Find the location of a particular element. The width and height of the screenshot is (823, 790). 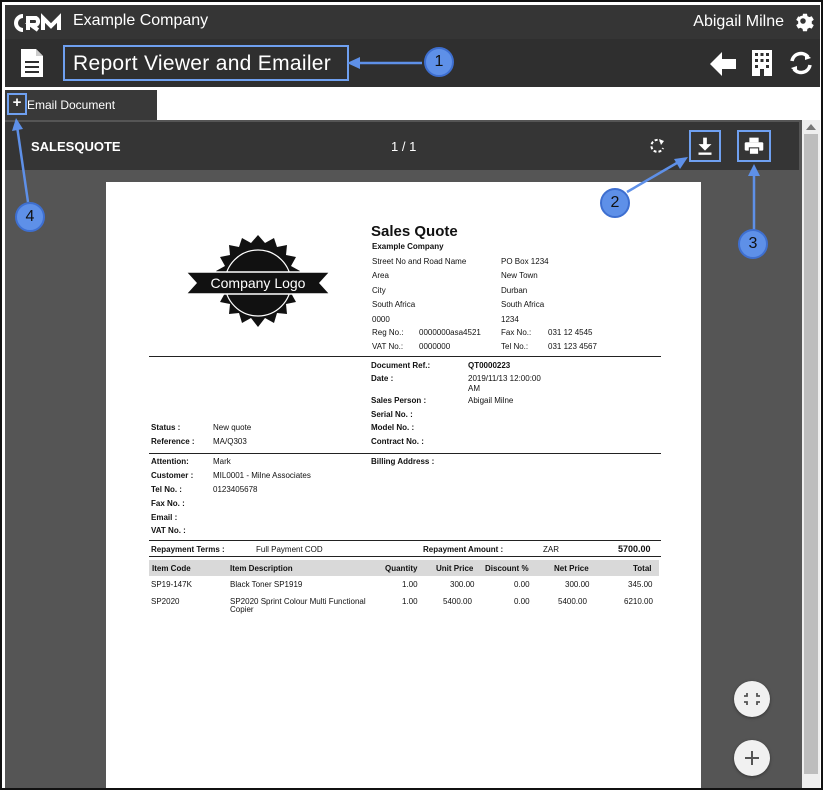

vat-label: VAT No.: is located at coordinates (388, 346).